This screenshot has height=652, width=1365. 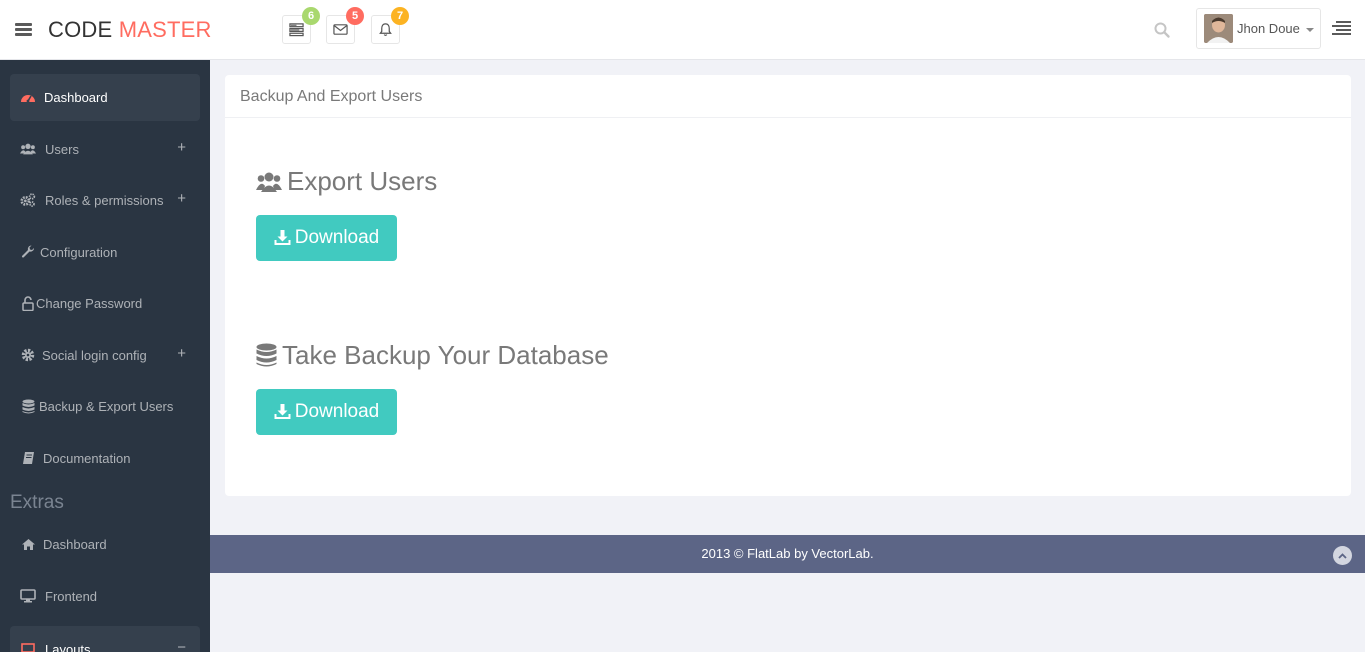 What do you see at coordinates (62, 149) in the screenshot?
I see `sidebar-item-label: Users` at bounding box center [62, 149].